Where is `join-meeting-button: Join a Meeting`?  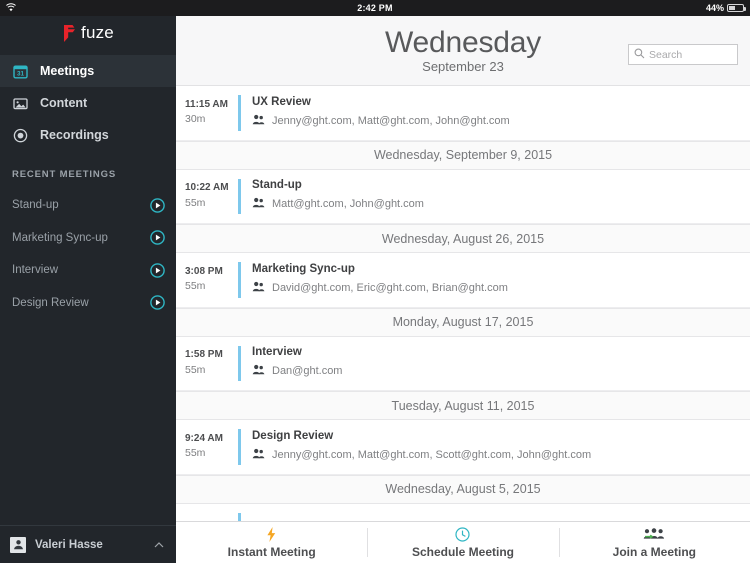 join-meeting-button: Join a Meeting is located at coordinates (654, 542).